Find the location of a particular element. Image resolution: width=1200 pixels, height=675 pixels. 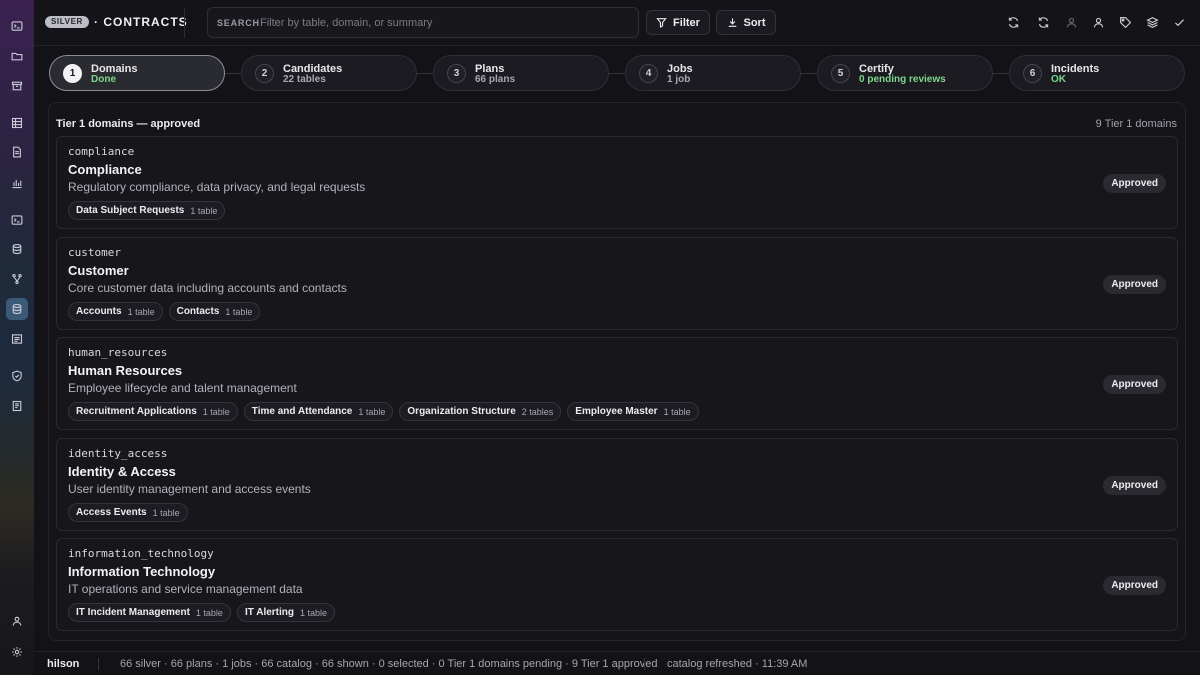

subdomain-chip: Accounts 1 table is located at coordinates (115, 311).